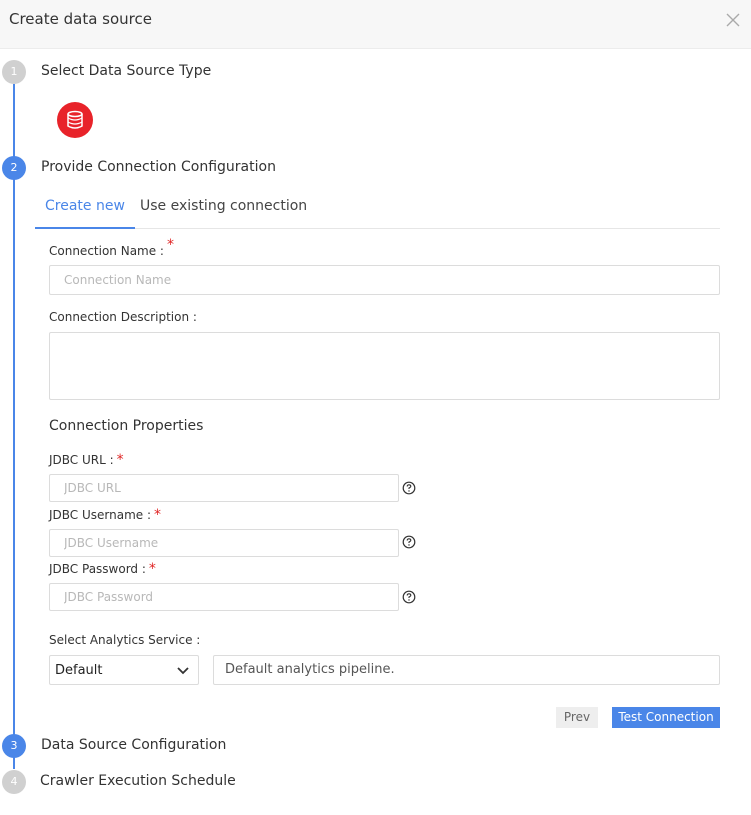  I want to click on jdbc-username-label: JDBC Username : *, so click(105, 515).